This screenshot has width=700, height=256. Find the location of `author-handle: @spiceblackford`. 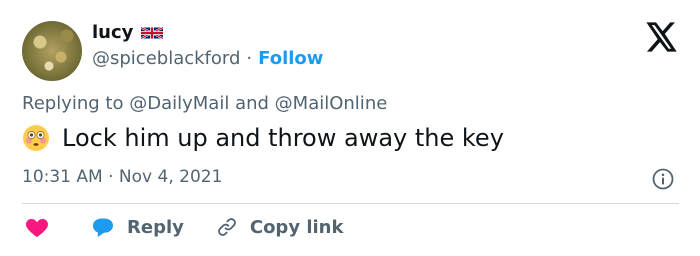

author-handle: @spiceblackford is located at coordinates (166, 58).